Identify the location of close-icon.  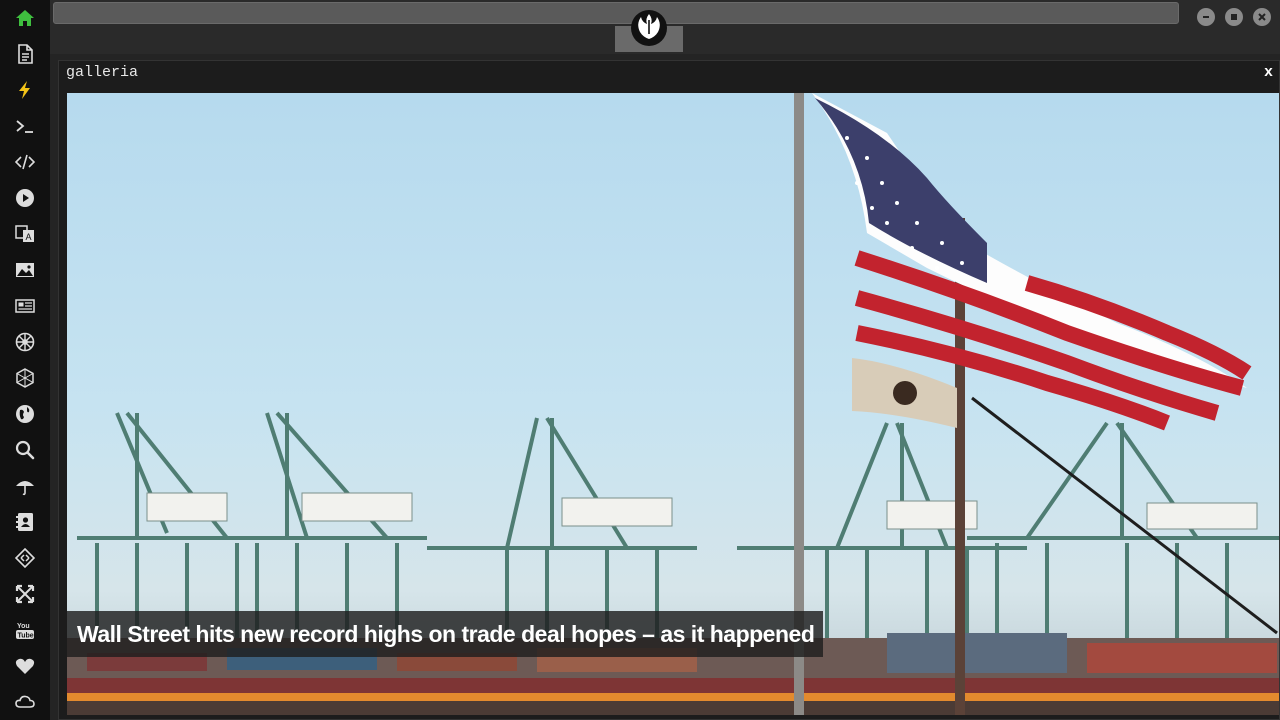
(1262, 17).